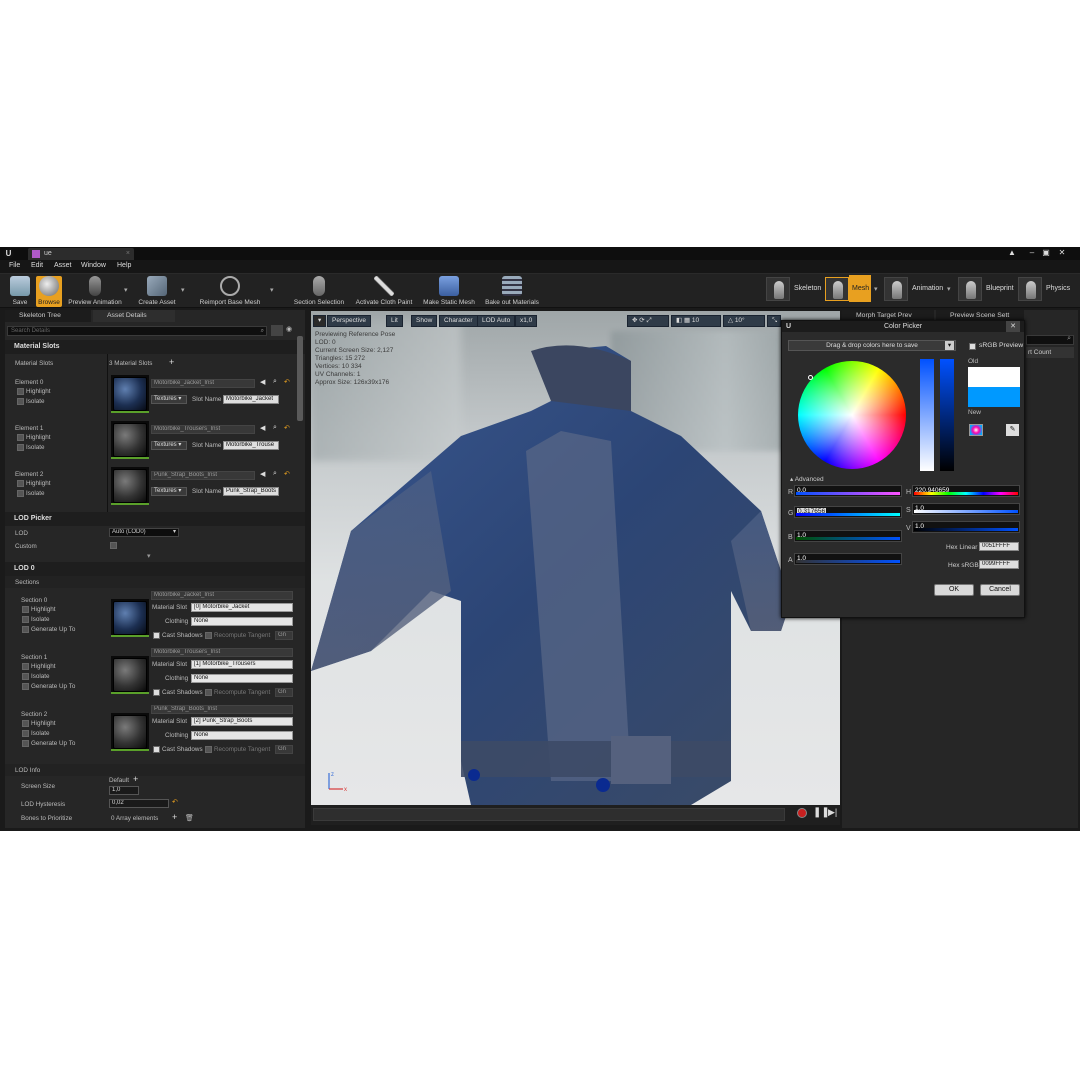 This screenshot has height=1080, width=1080. Describe the element at coordinates (774, 321) in the screenshot. I see `scale-snap-button: ⤡` at that location.